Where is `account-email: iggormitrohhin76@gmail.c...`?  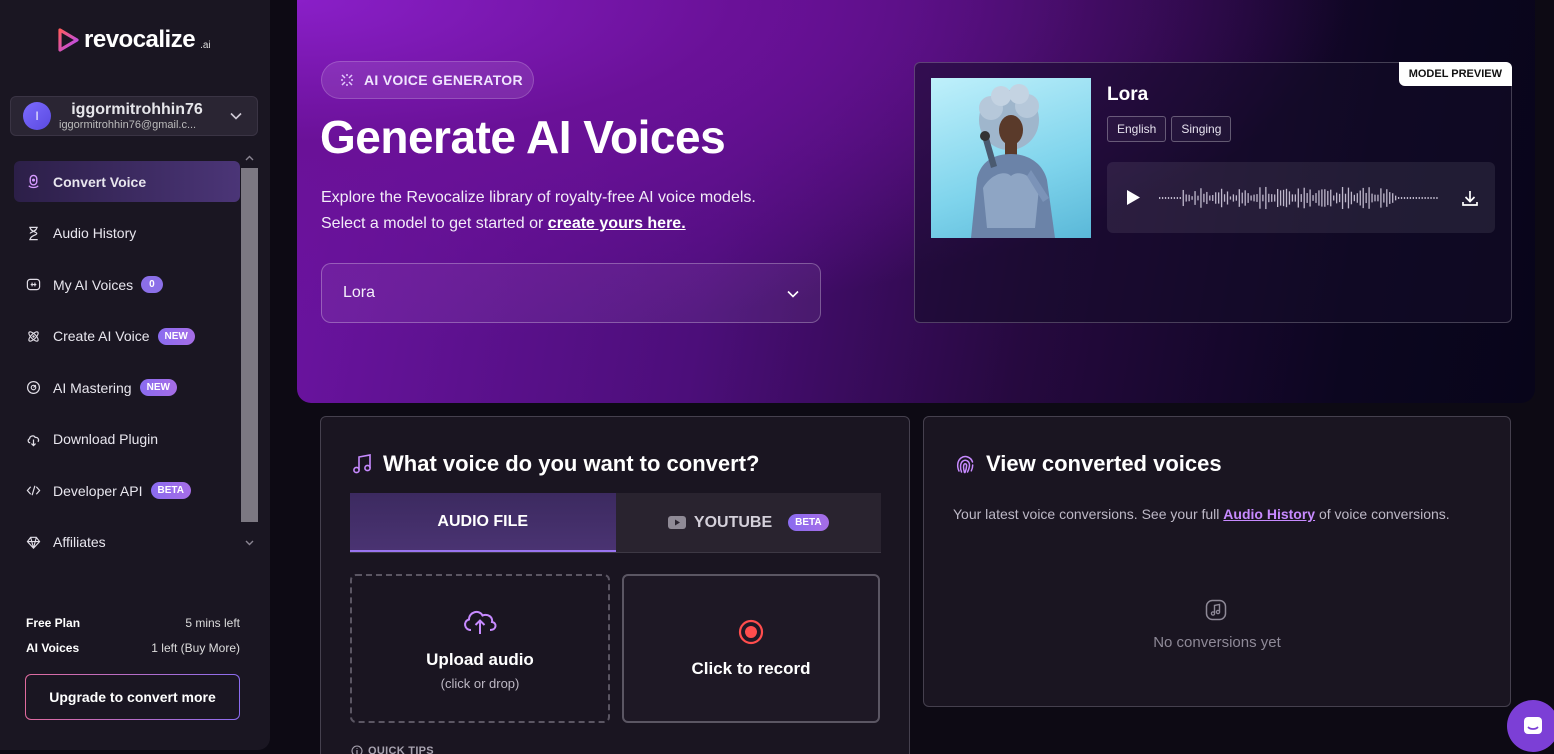
account-email: iggormitrohhin76@gmail.c... is located at coordinates (128, 125).